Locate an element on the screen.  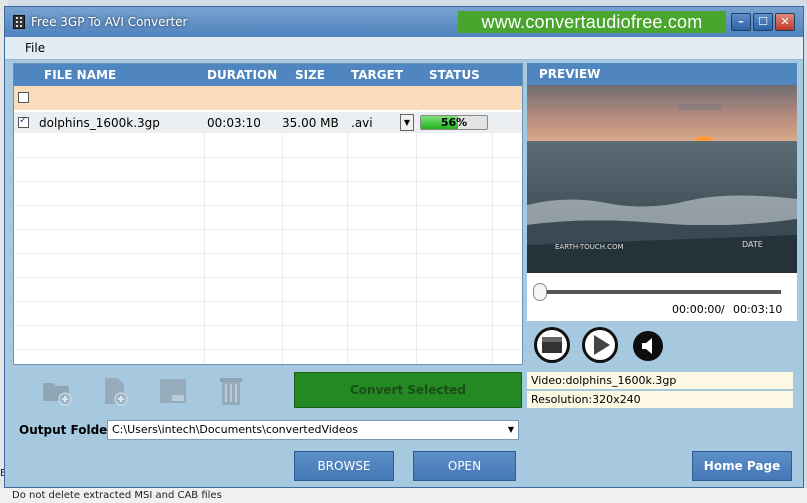
trash-icon is located at coordinates (231, 391).